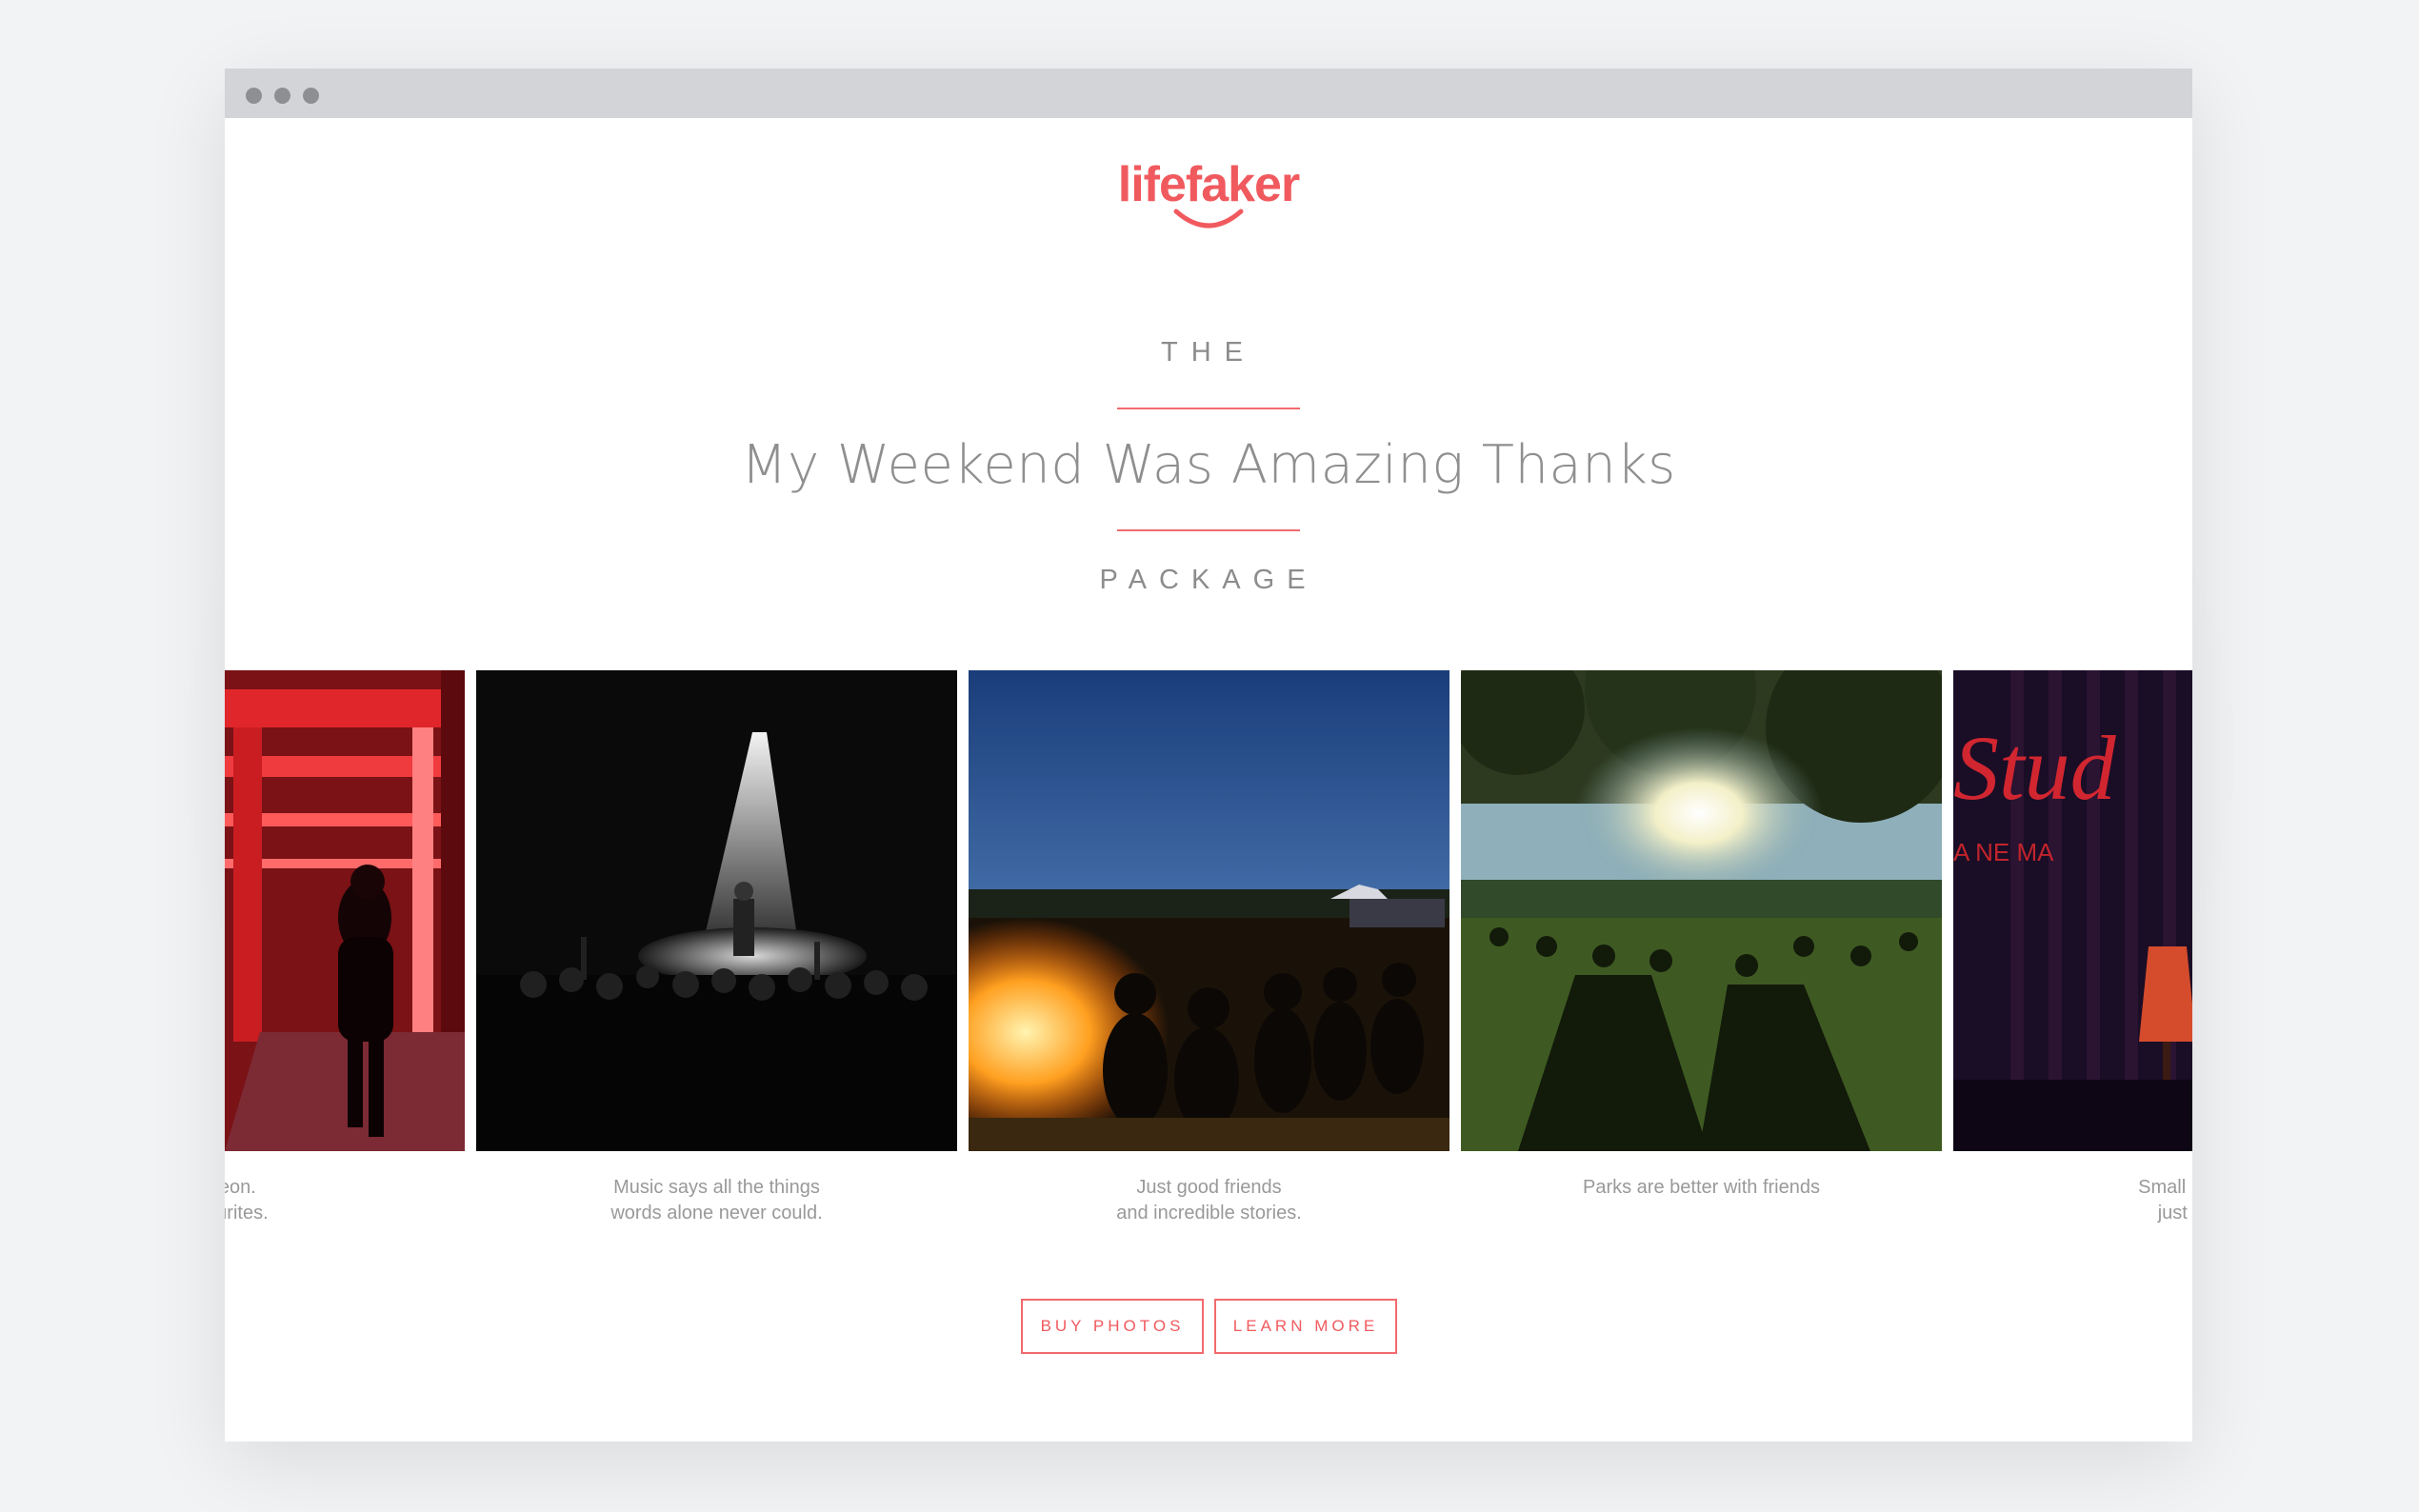 The width and height of the screenshot is (2419, 1512). What do you see at coordinates (1208, 184) in the screenshot?
I see `brand-name: lifefaker` at bounding box center [1208, 184].